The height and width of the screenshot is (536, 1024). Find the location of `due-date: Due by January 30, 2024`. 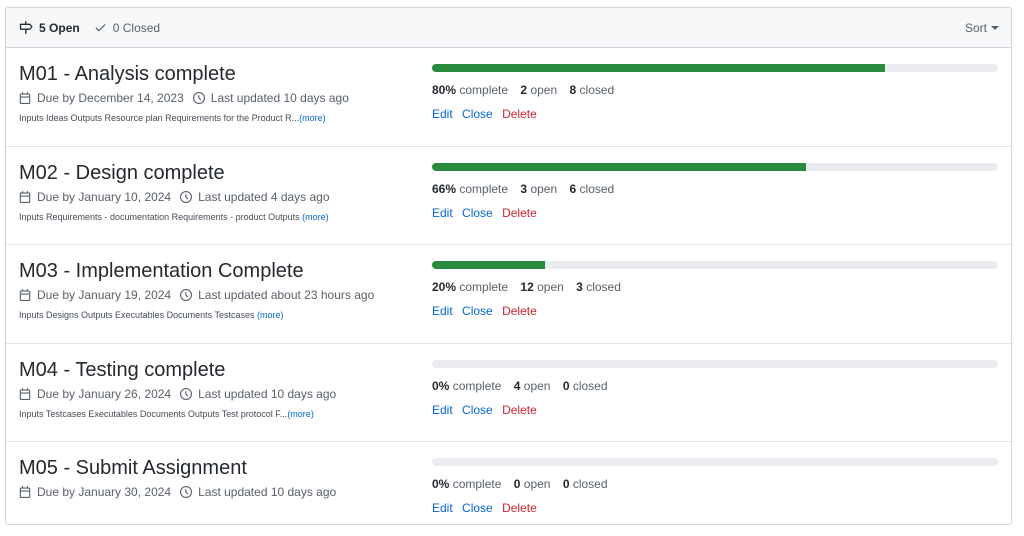

due-date: Due by January 30, 2024 is located at coordinates (95, 492).